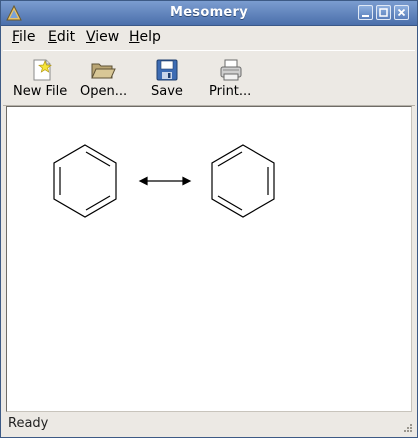 This screenshot has width=418, height=438. What do you see at coordinates (52, 37) in the screenshot?
I see `menu-edit-mnemonic: E` at bounding box center [52, 37].